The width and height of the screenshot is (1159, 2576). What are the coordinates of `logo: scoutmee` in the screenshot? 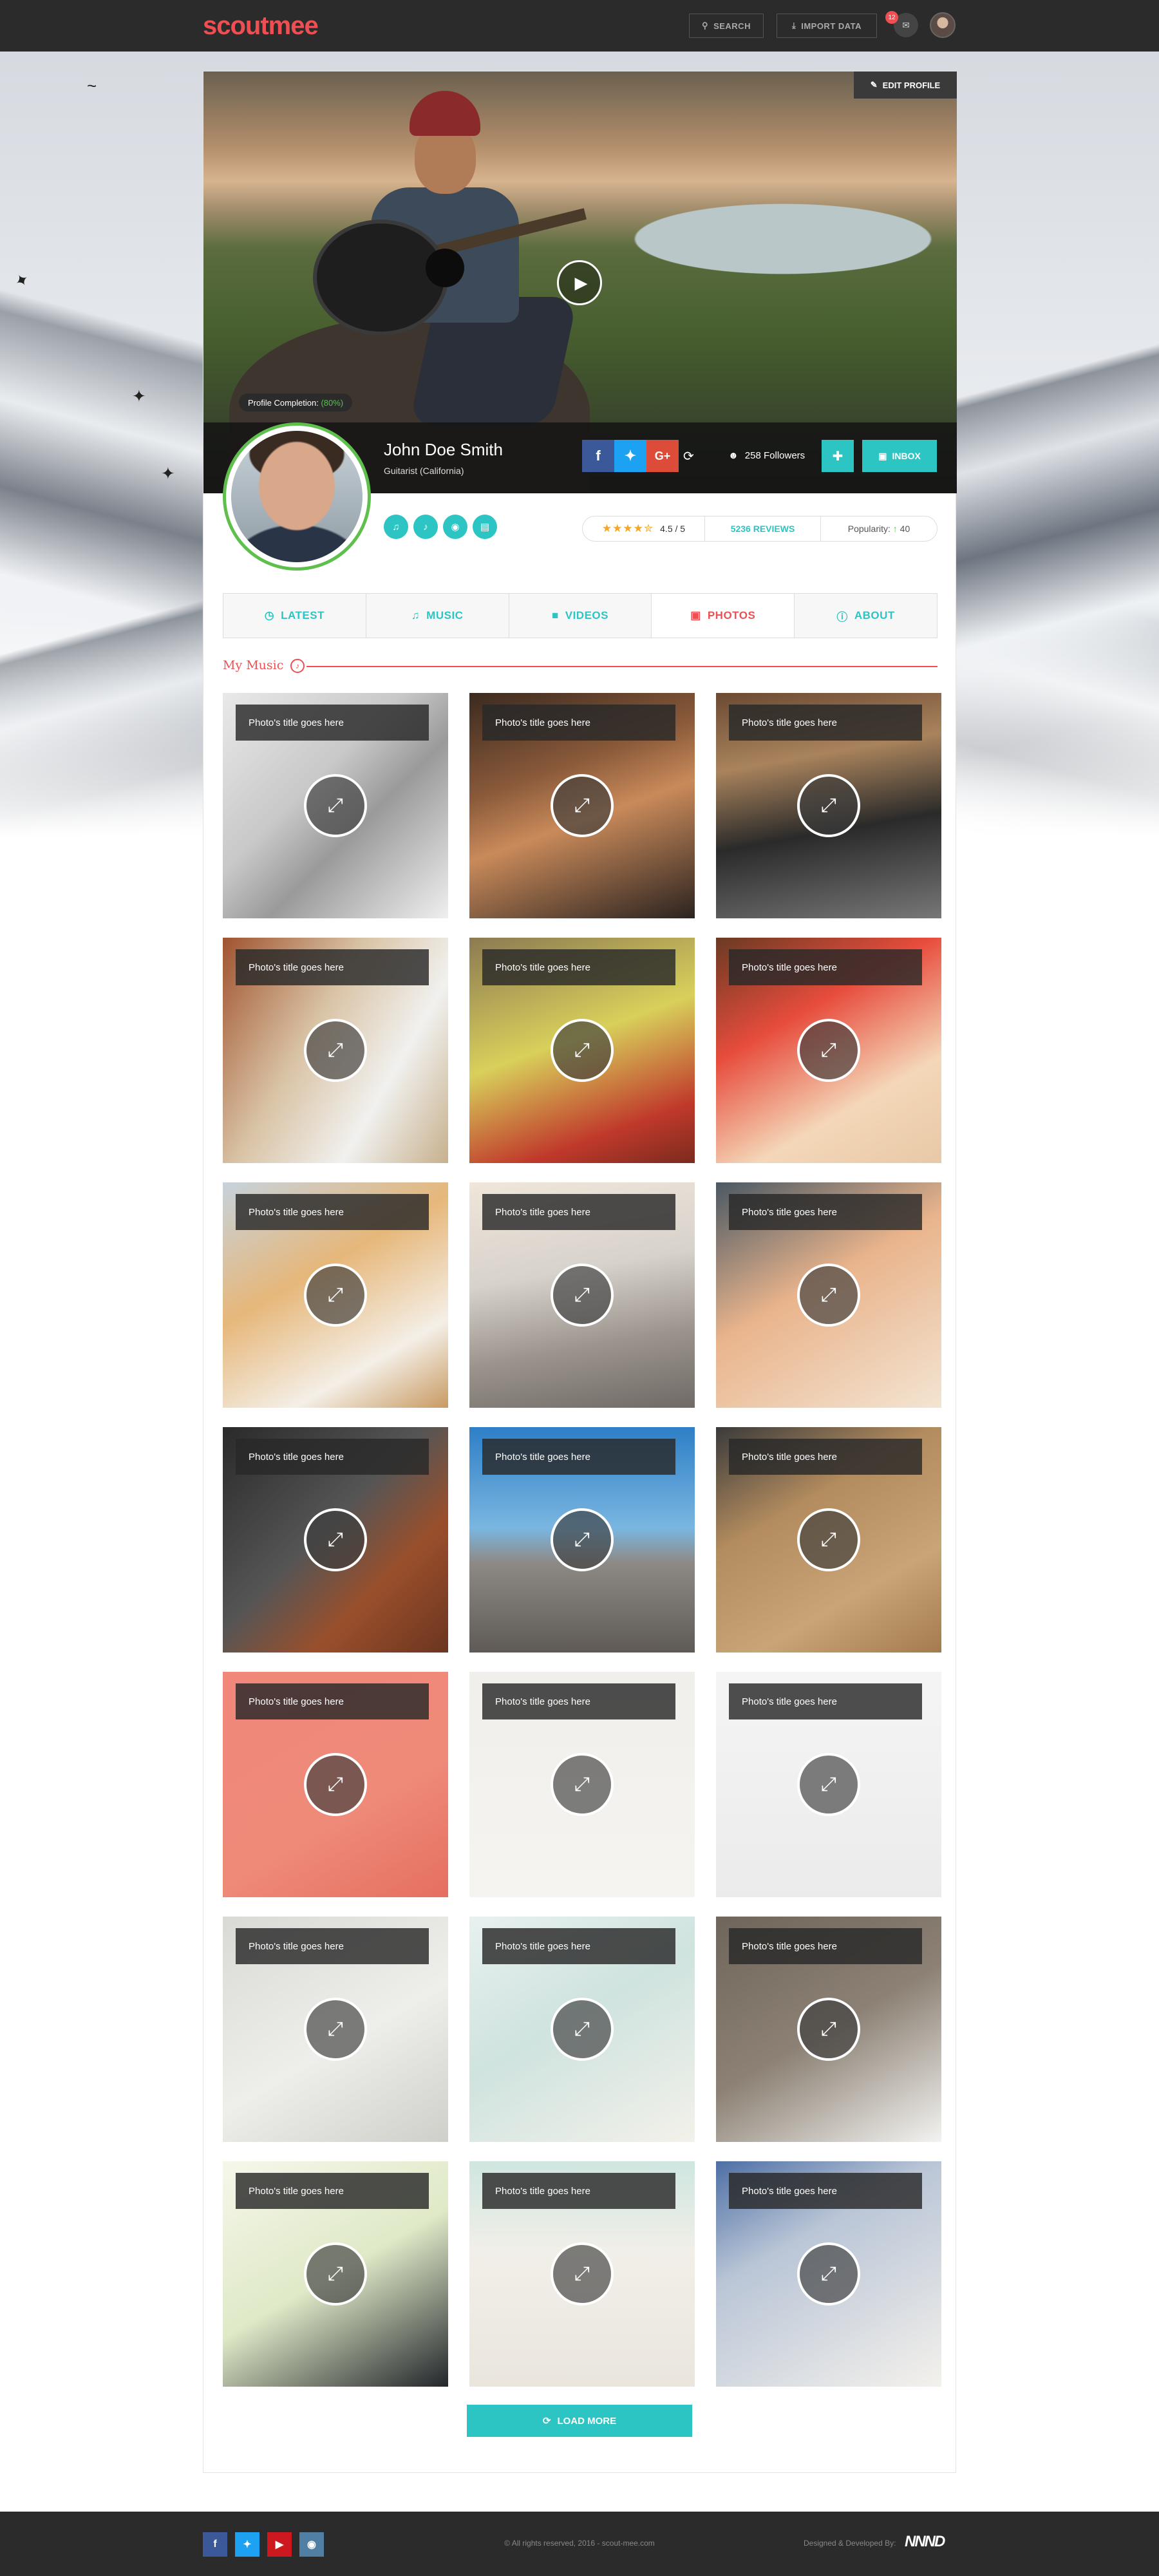 It's located at (261, 26).